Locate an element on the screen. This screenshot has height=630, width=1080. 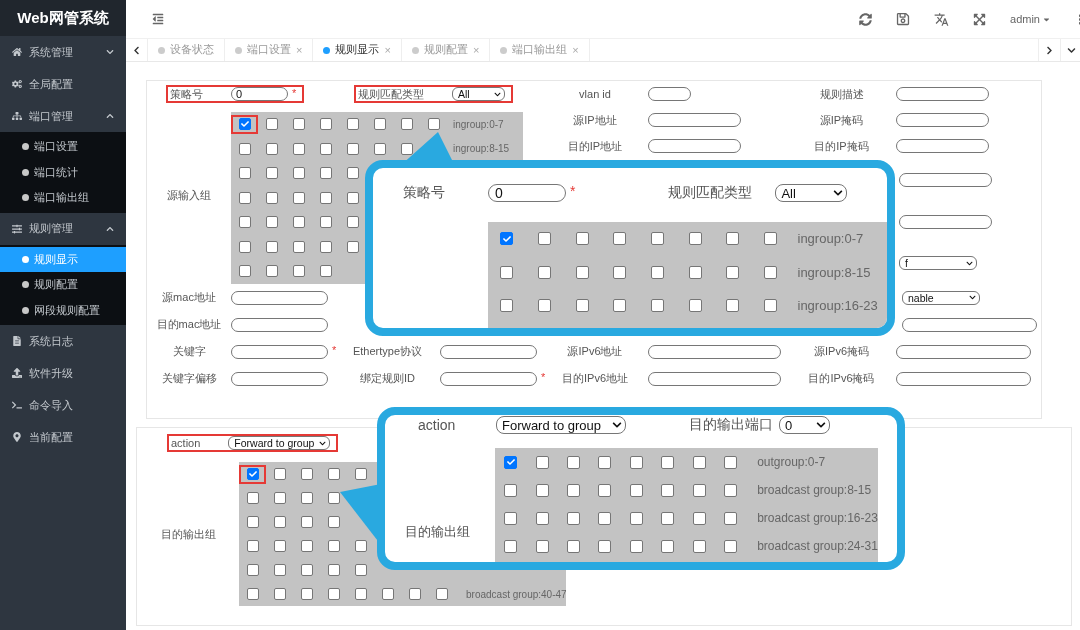
nav-subitem: 端口输出组 is located at coordinates (63, 198).